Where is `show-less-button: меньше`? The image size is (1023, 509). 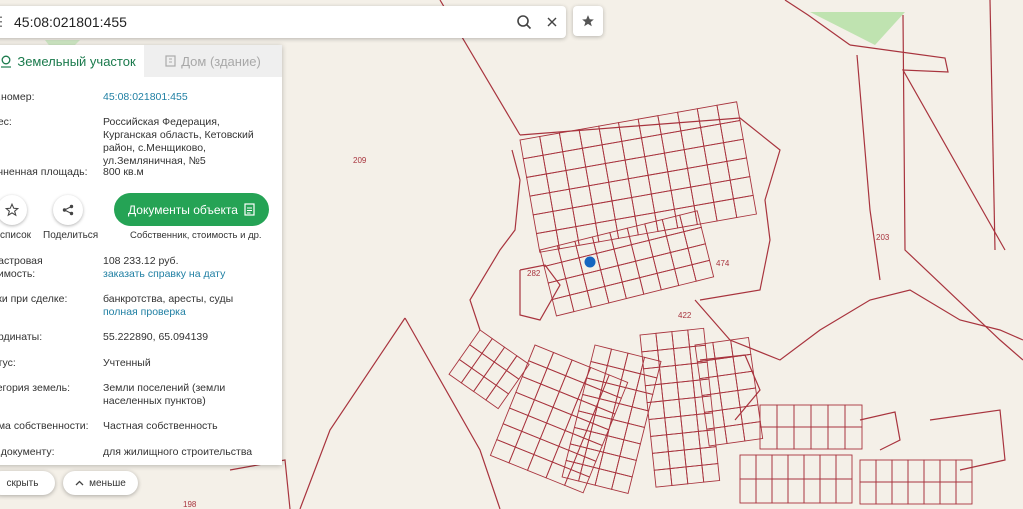 show-less-button: меньше is located at coordinates (100, 483).